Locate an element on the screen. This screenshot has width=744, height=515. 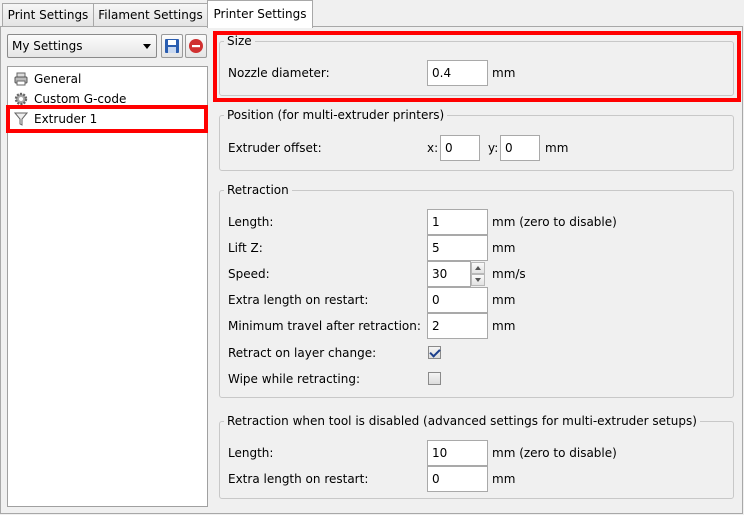
disabled-extra-length-unit: mm is located at coordinates (504, 479).